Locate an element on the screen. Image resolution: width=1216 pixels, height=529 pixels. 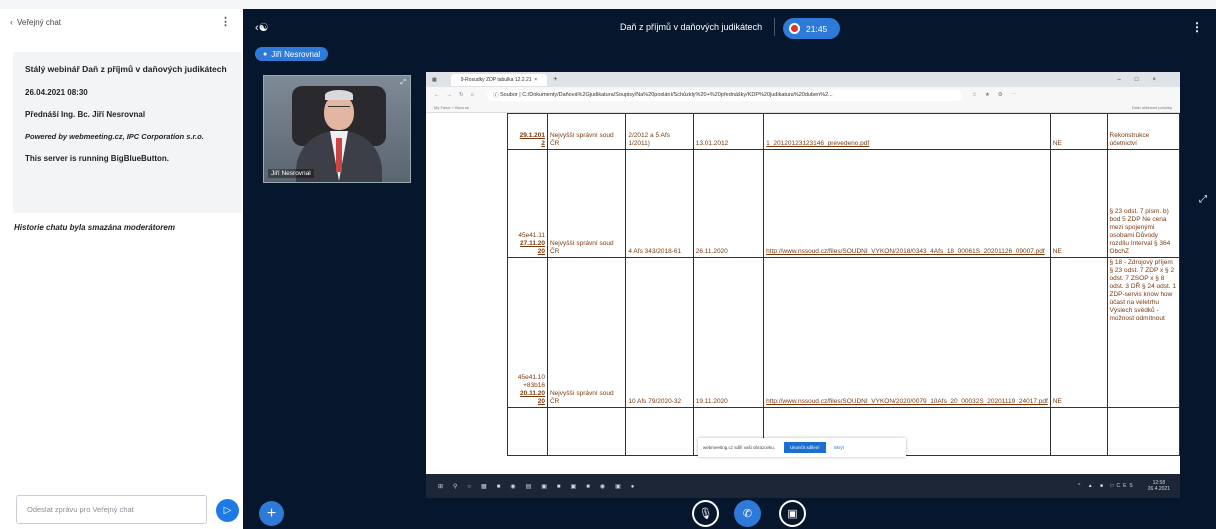
table-cell: 1_20120123123146_prevedeno.pdf is located at coordinates (907, 131).